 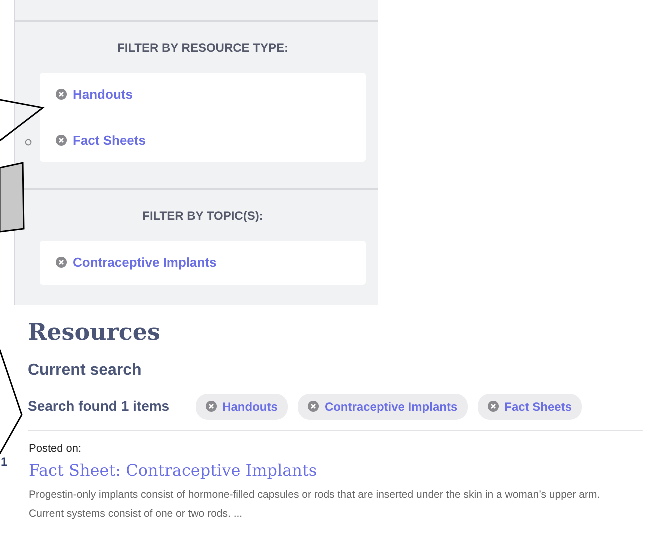 I want to click on callout-box, so click(x=13, y=198).